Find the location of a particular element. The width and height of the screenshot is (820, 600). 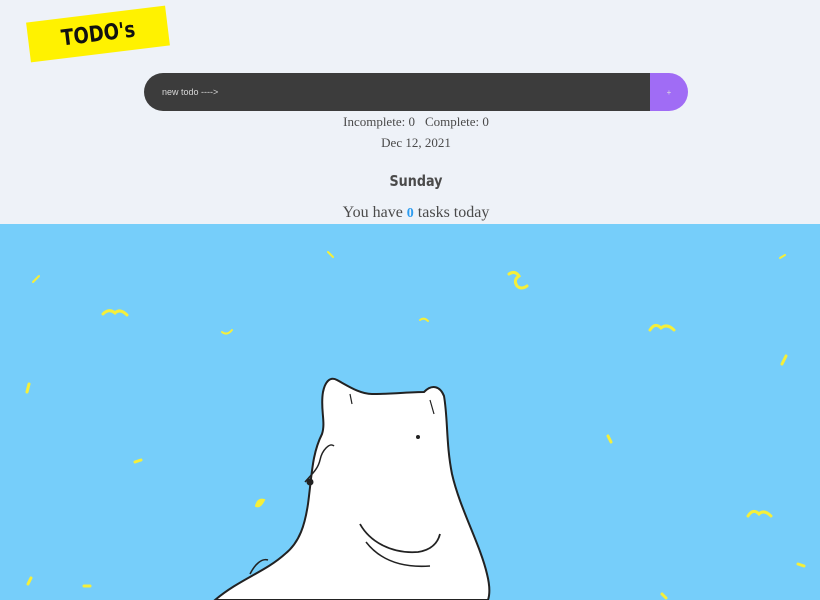

add-todo-button: + is located at coordinates (669, 92).